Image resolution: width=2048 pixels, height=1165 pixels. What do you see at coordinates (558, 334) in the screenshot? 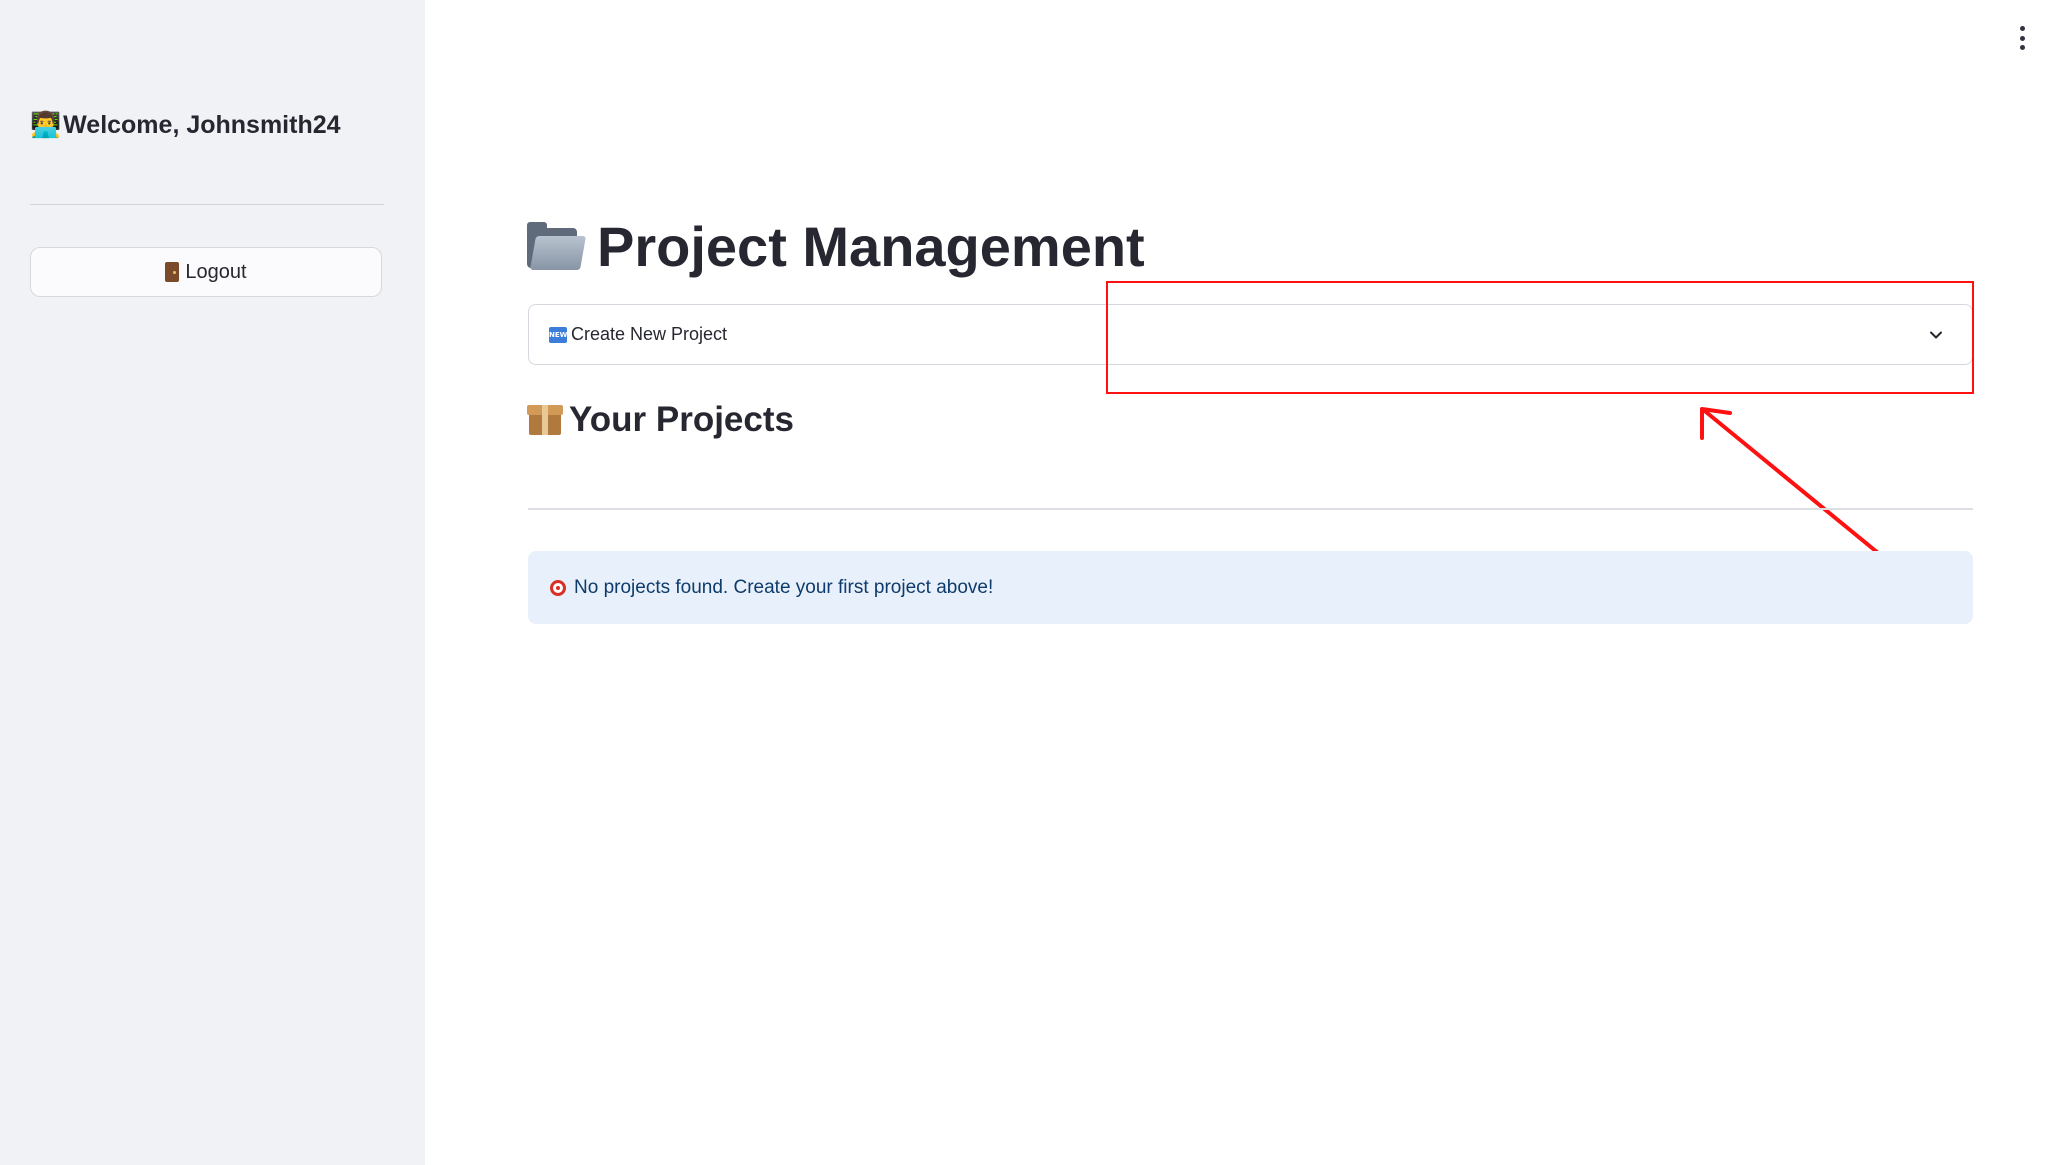
I see `new-badge-icon: NEW` at bounding box center [558, 334].